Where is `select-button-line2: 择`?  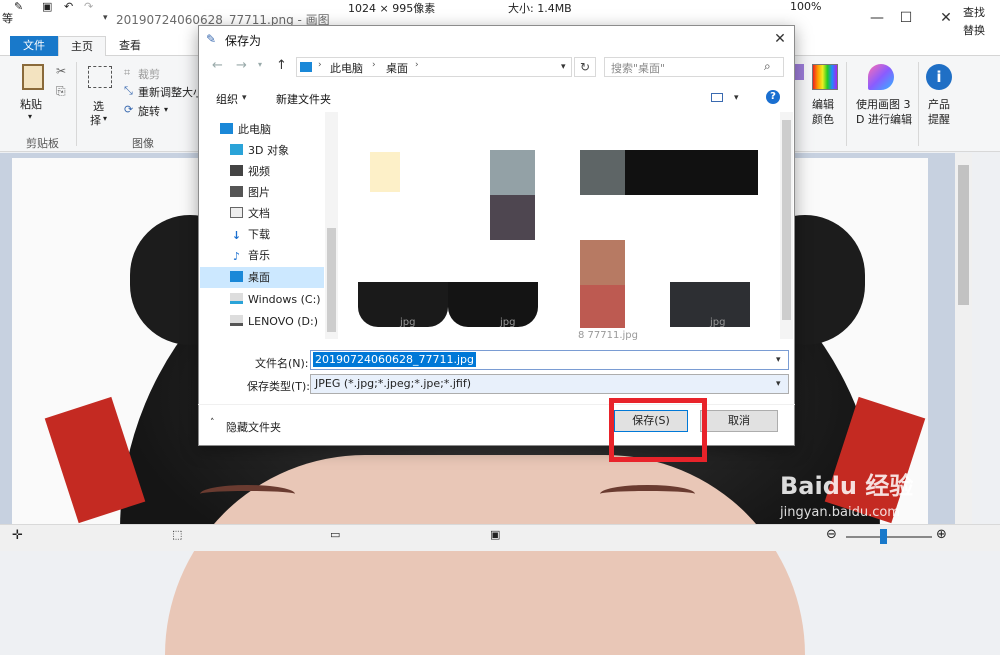
select-button-line2: 择 is located at coordinates (95, 120).